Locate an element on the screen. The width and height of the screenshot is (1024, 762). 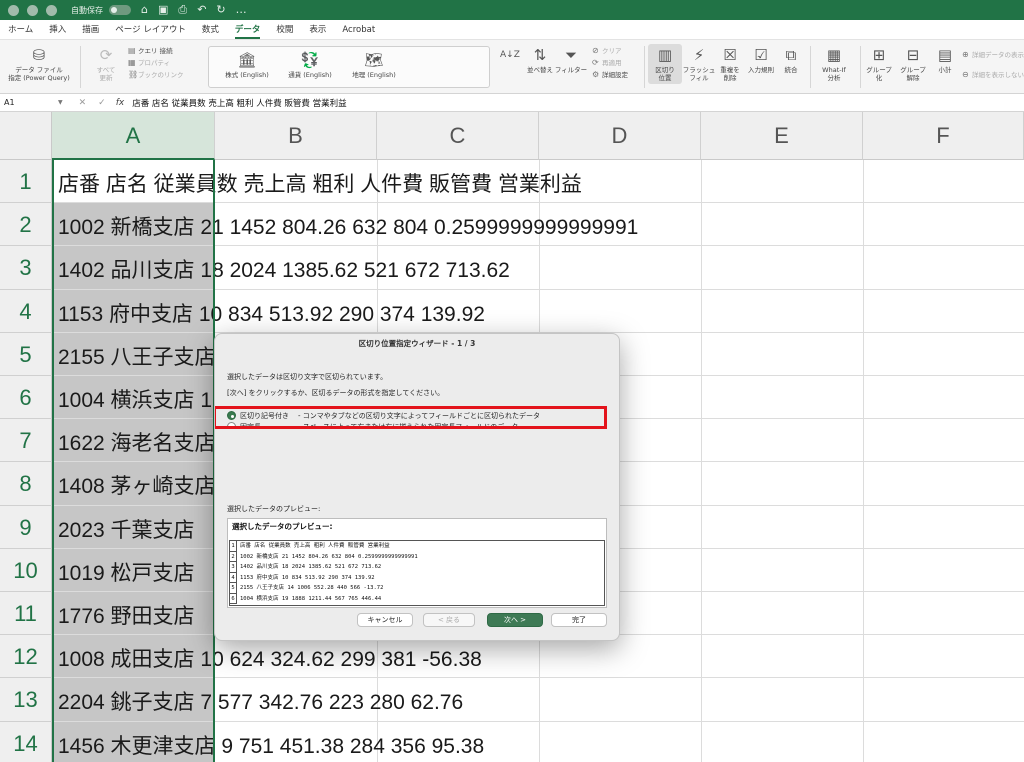
currencies-button: 💱 通貨 (English) is located at coordinates (310, 65).